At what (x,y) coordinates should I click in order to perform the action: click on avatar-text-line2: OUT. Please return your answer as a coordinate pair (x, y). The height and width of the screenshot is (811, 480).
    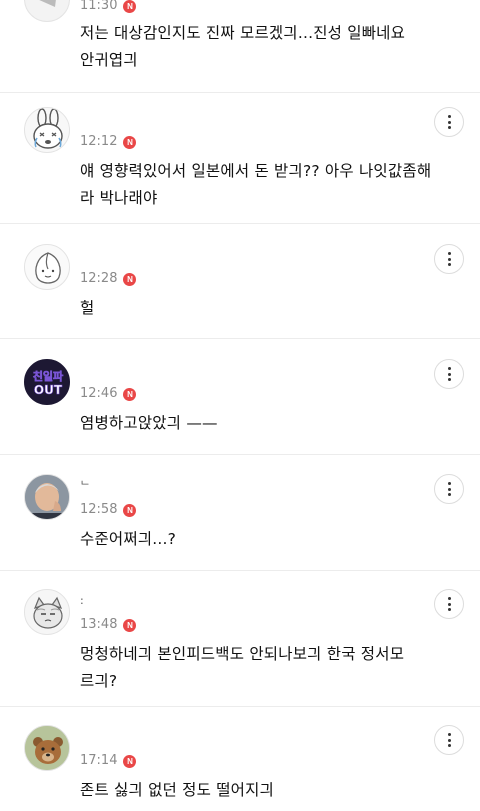
    Looking at the image, I should click on (48, 390).